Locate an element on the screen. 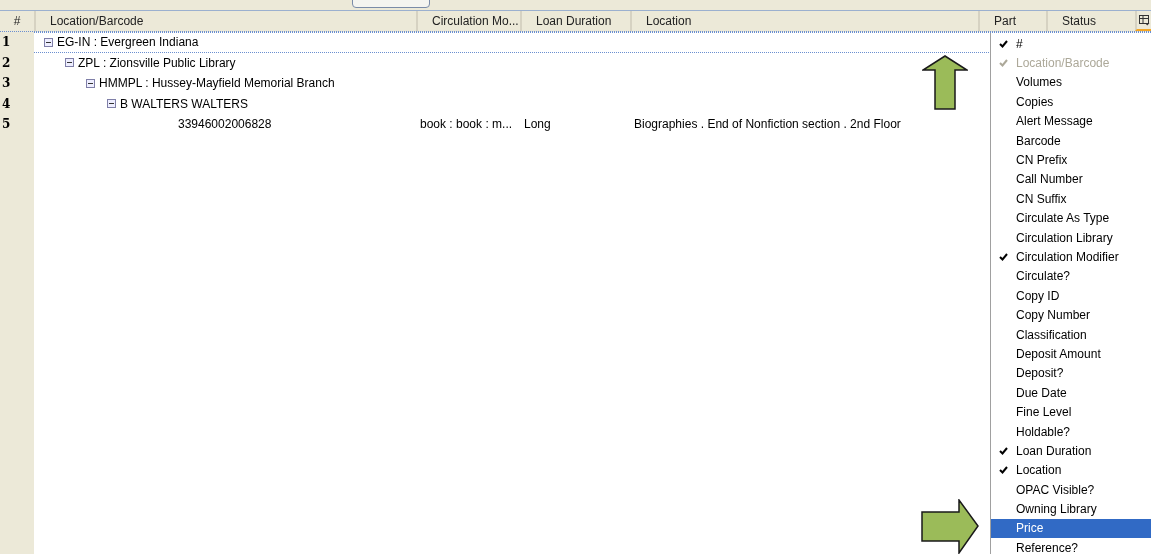  menu-item: Barcode is located at coordinates (1071, 140).